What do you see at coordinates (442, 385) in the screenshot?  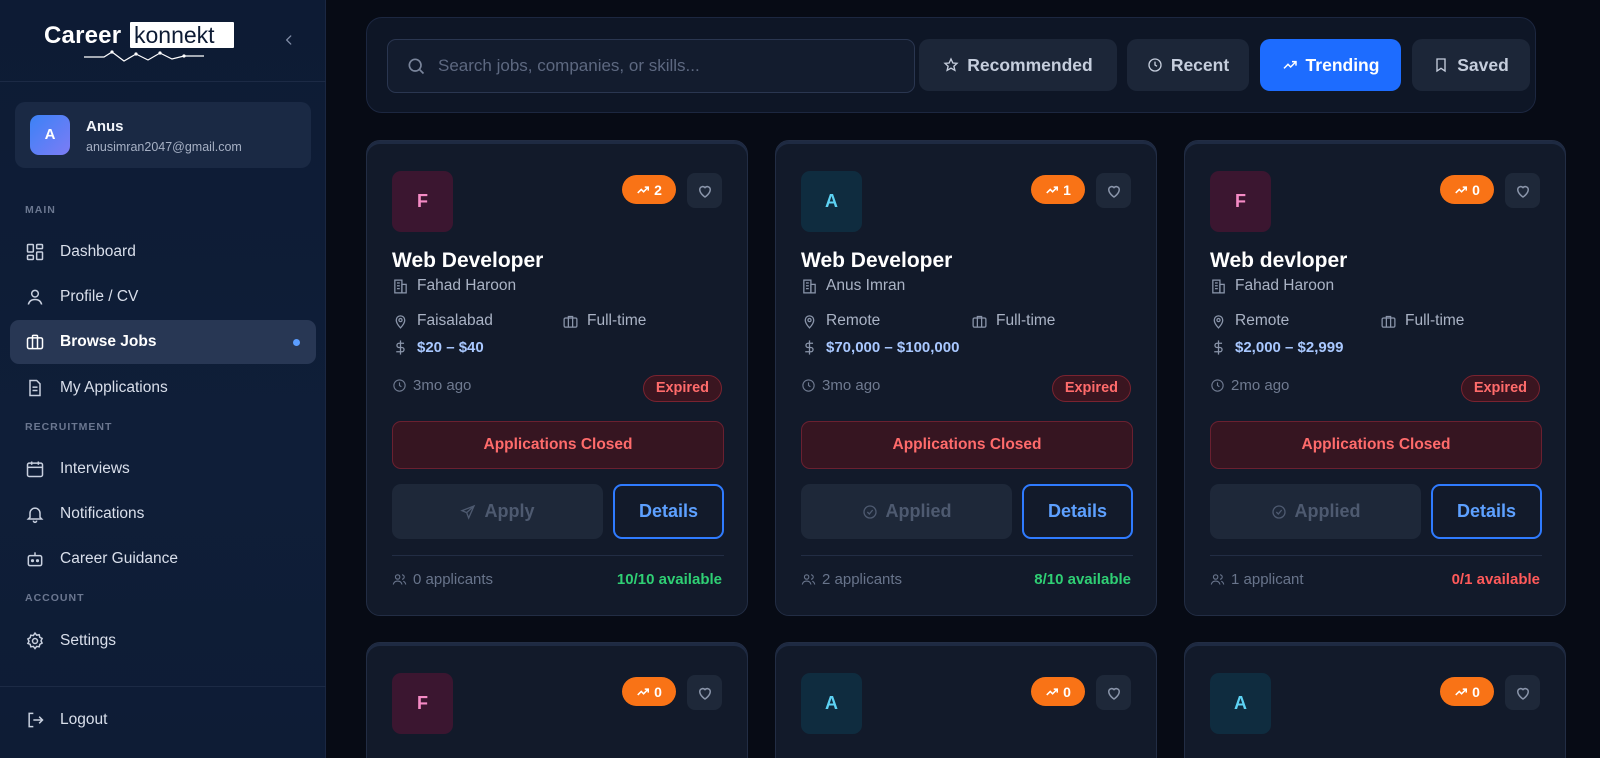 I see `posted-time: 3mo ago` at bounding box center [442, 385].